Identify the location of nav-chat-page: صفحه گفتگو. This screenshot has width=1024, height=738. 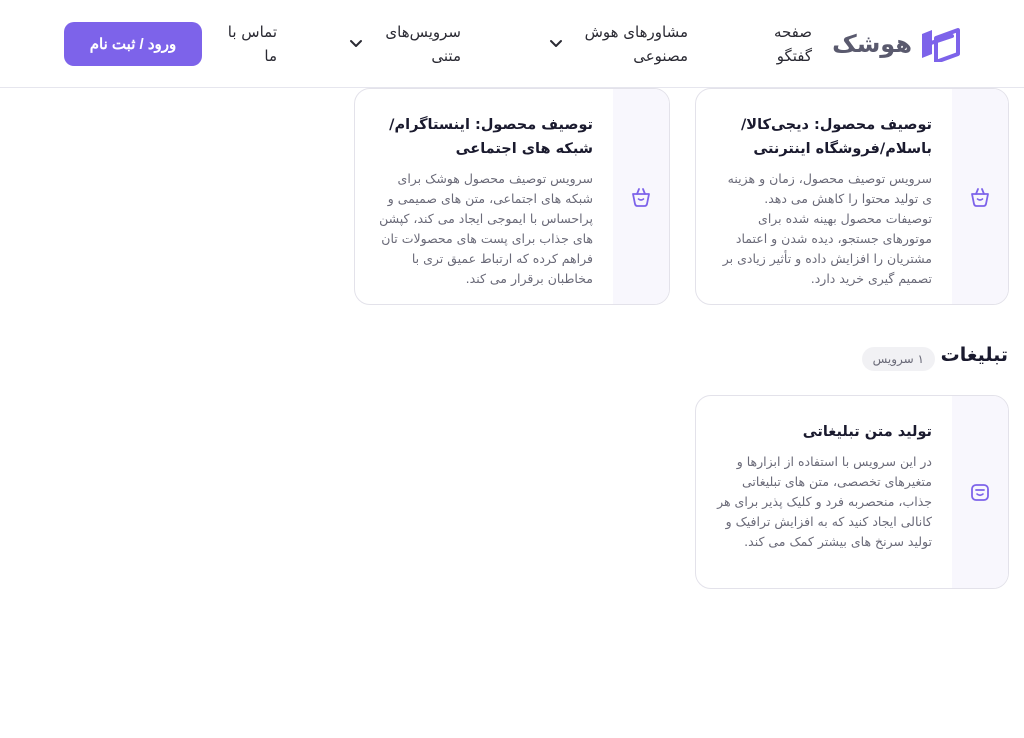
(793, 44).